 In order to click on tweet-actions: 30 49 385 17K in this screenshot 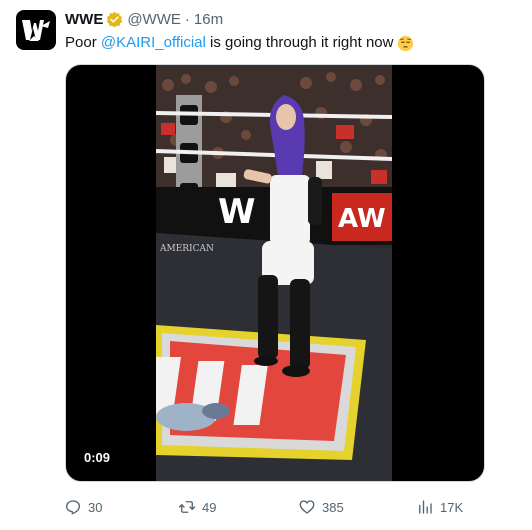, I will do `click(272, 507)`.